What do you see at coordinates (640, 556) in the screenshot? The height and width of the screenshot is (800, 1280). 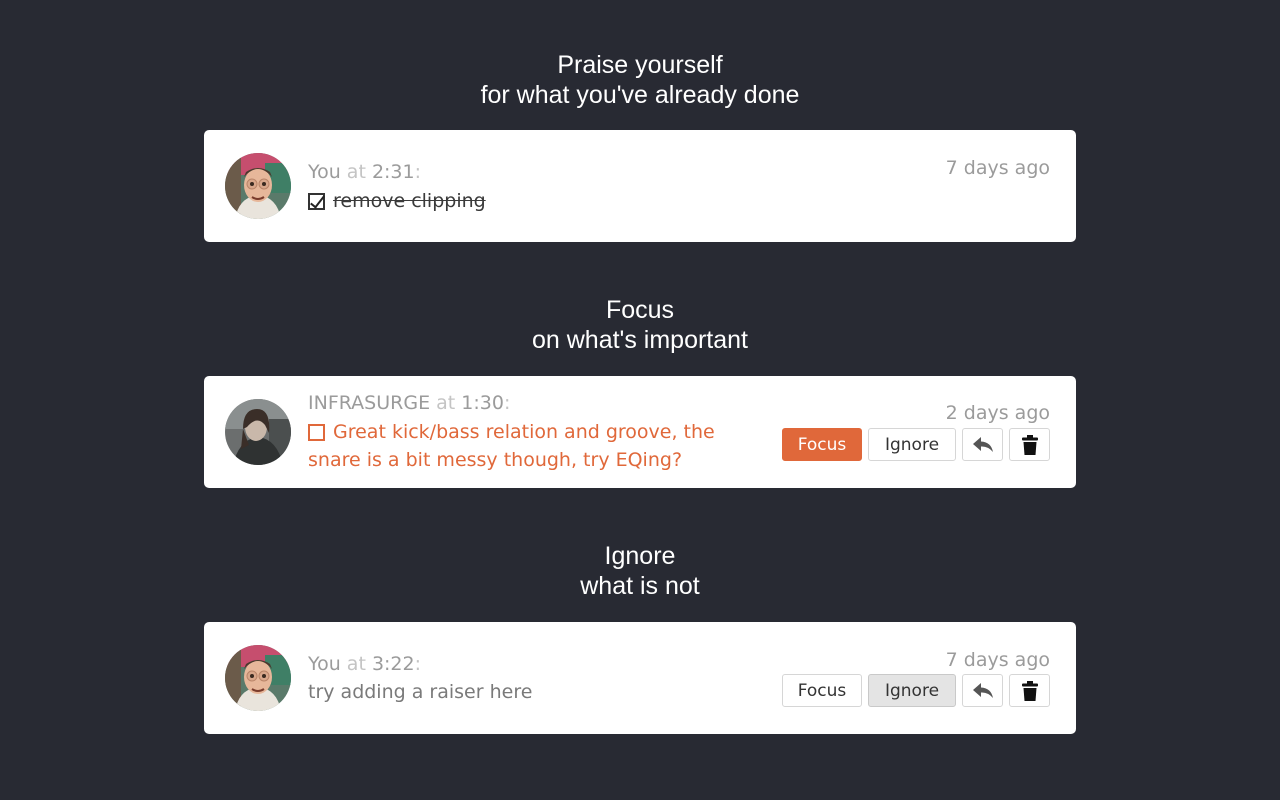 I see `heading-line-1: Ignore` at bounding box center [640, 556].